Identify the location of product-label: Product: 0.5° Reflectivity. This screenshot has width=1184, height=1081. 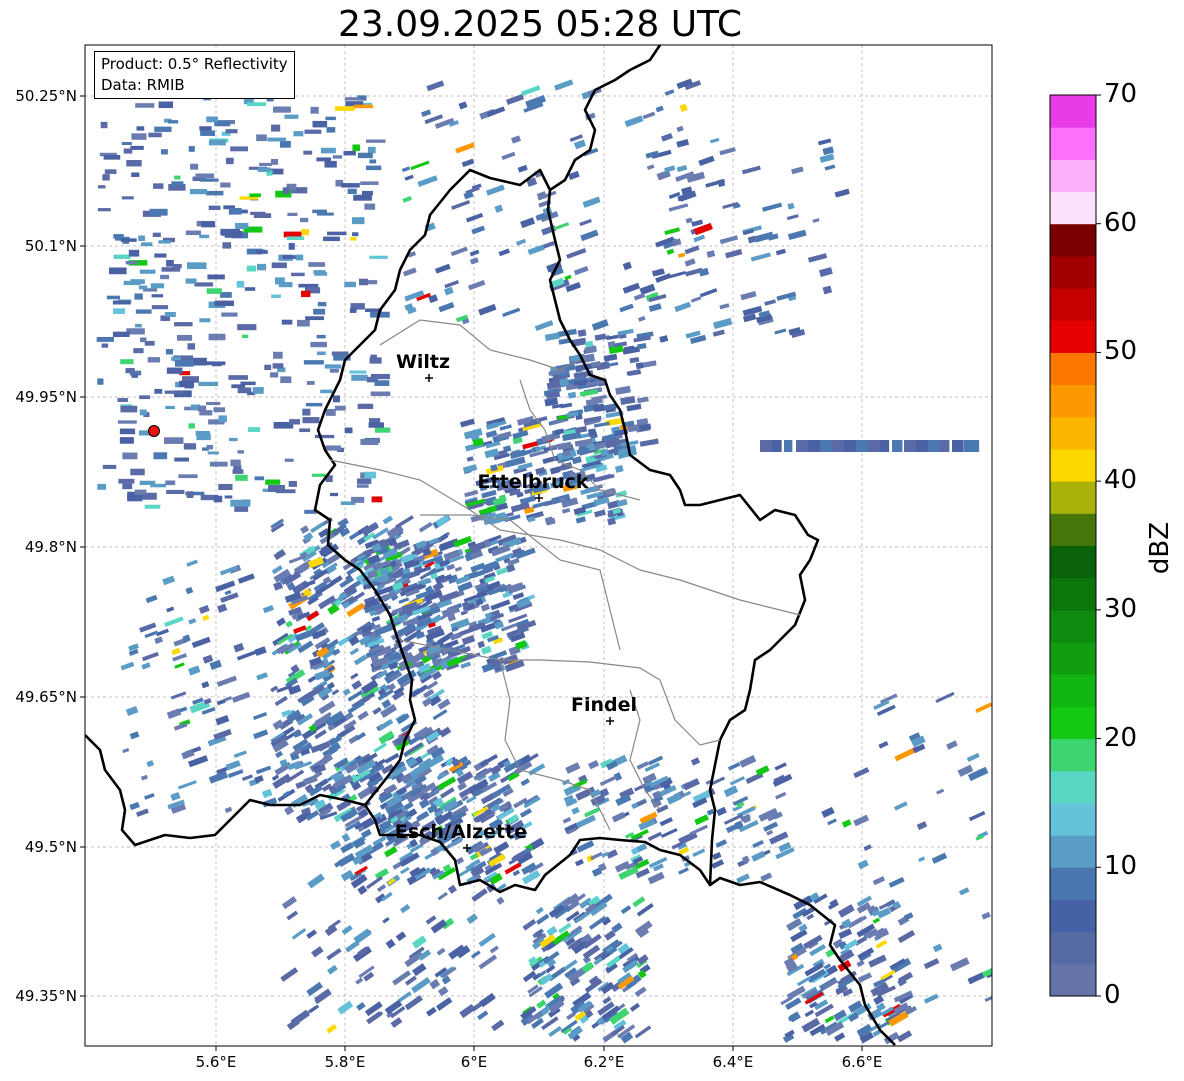
(194, 64).